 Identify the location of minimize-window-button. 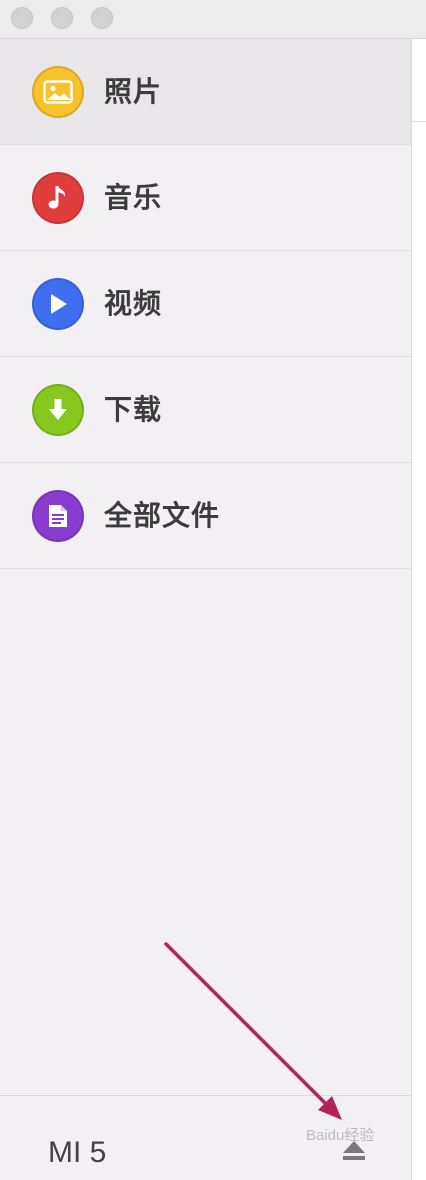
(62, 18).